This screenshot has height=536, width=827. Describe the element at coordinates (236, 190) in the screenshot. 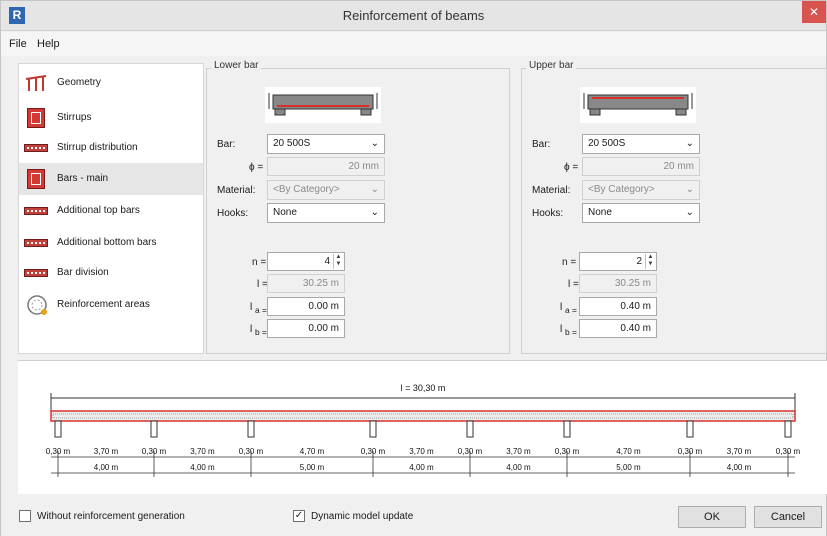

I see `lower-material-label: Material:` at that location.